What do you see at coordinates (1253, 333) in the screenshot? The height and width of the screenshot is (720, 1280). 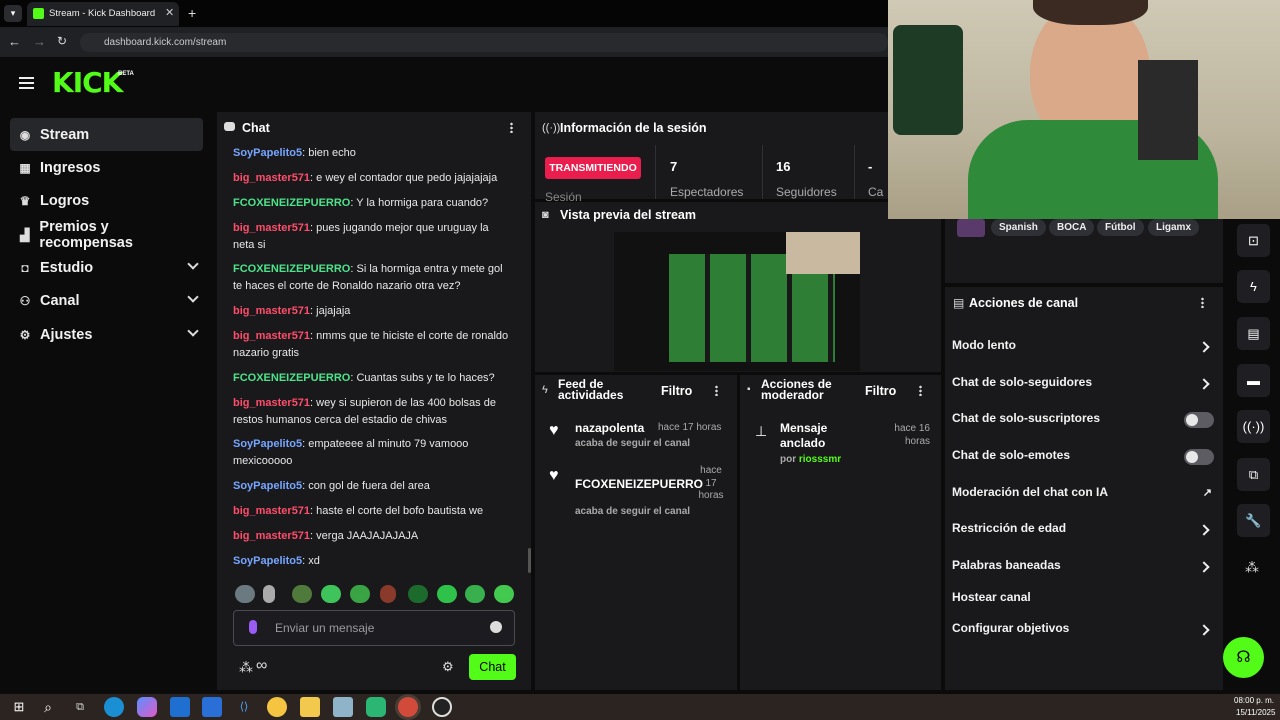 I see `notes-icon: ▤` at bounding box center [1253, 333].